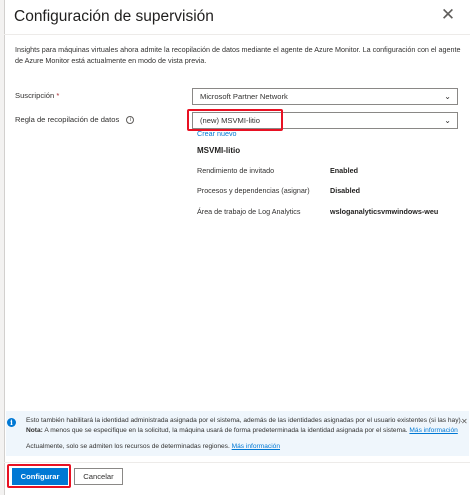 Image resolution: width=474 pixels, height=495 pixels. Describe the element at coordinates (40, 476) in the screenshot. I see `configure-button: Configurar` at that location.